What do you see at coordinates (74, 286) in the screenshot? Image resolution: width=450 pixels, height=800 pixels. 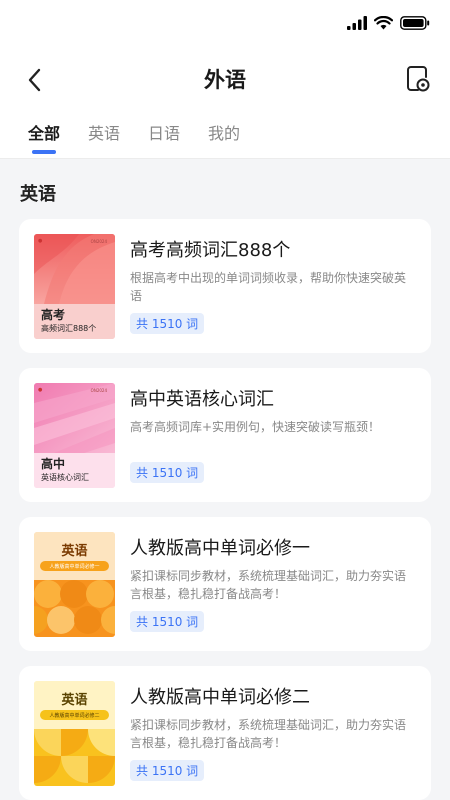 I see `book-cover: ● ON2024 高考 高频词汇888个` at bounding box center [74, 286].